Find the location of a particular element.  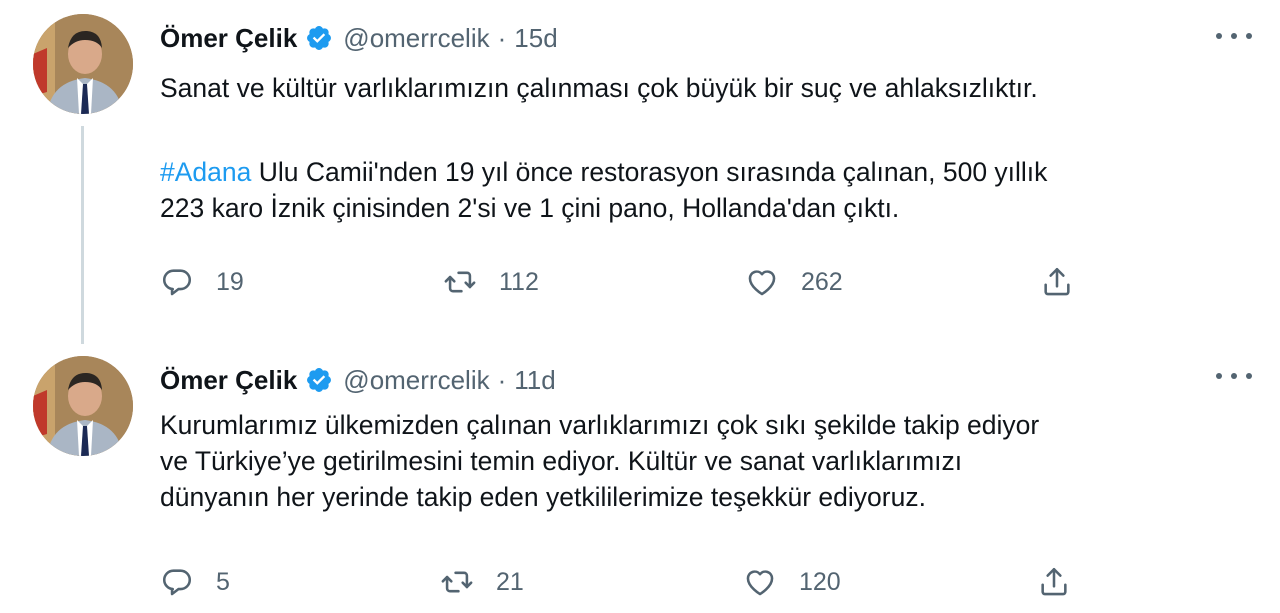

tweet-header: Ömer Çelik @omerrcelik · 15d is located at coordinates (359, 38).